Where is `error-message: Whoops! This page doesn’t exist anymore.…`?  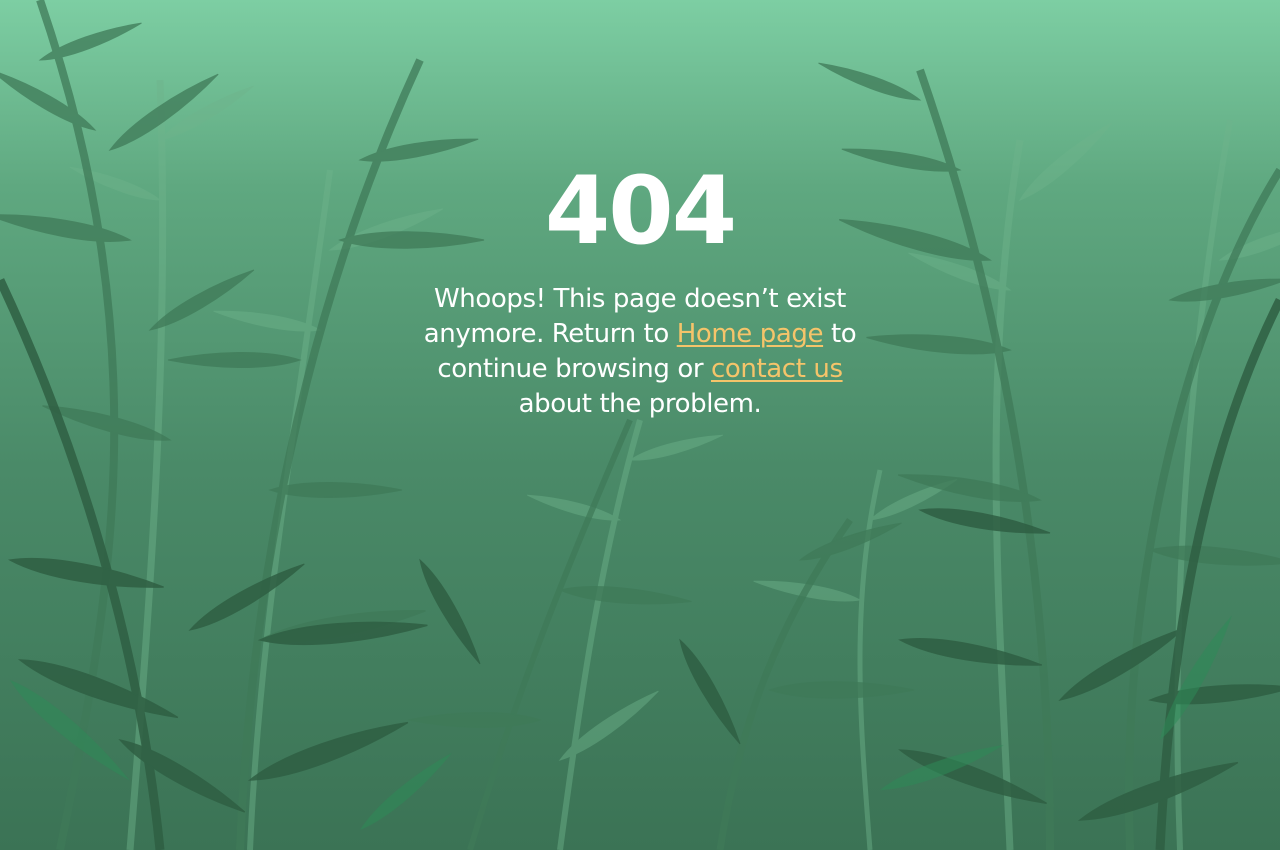 error-message: Whoops! This page doesn’t exist anymore.… is located at coordinates (640, 352).